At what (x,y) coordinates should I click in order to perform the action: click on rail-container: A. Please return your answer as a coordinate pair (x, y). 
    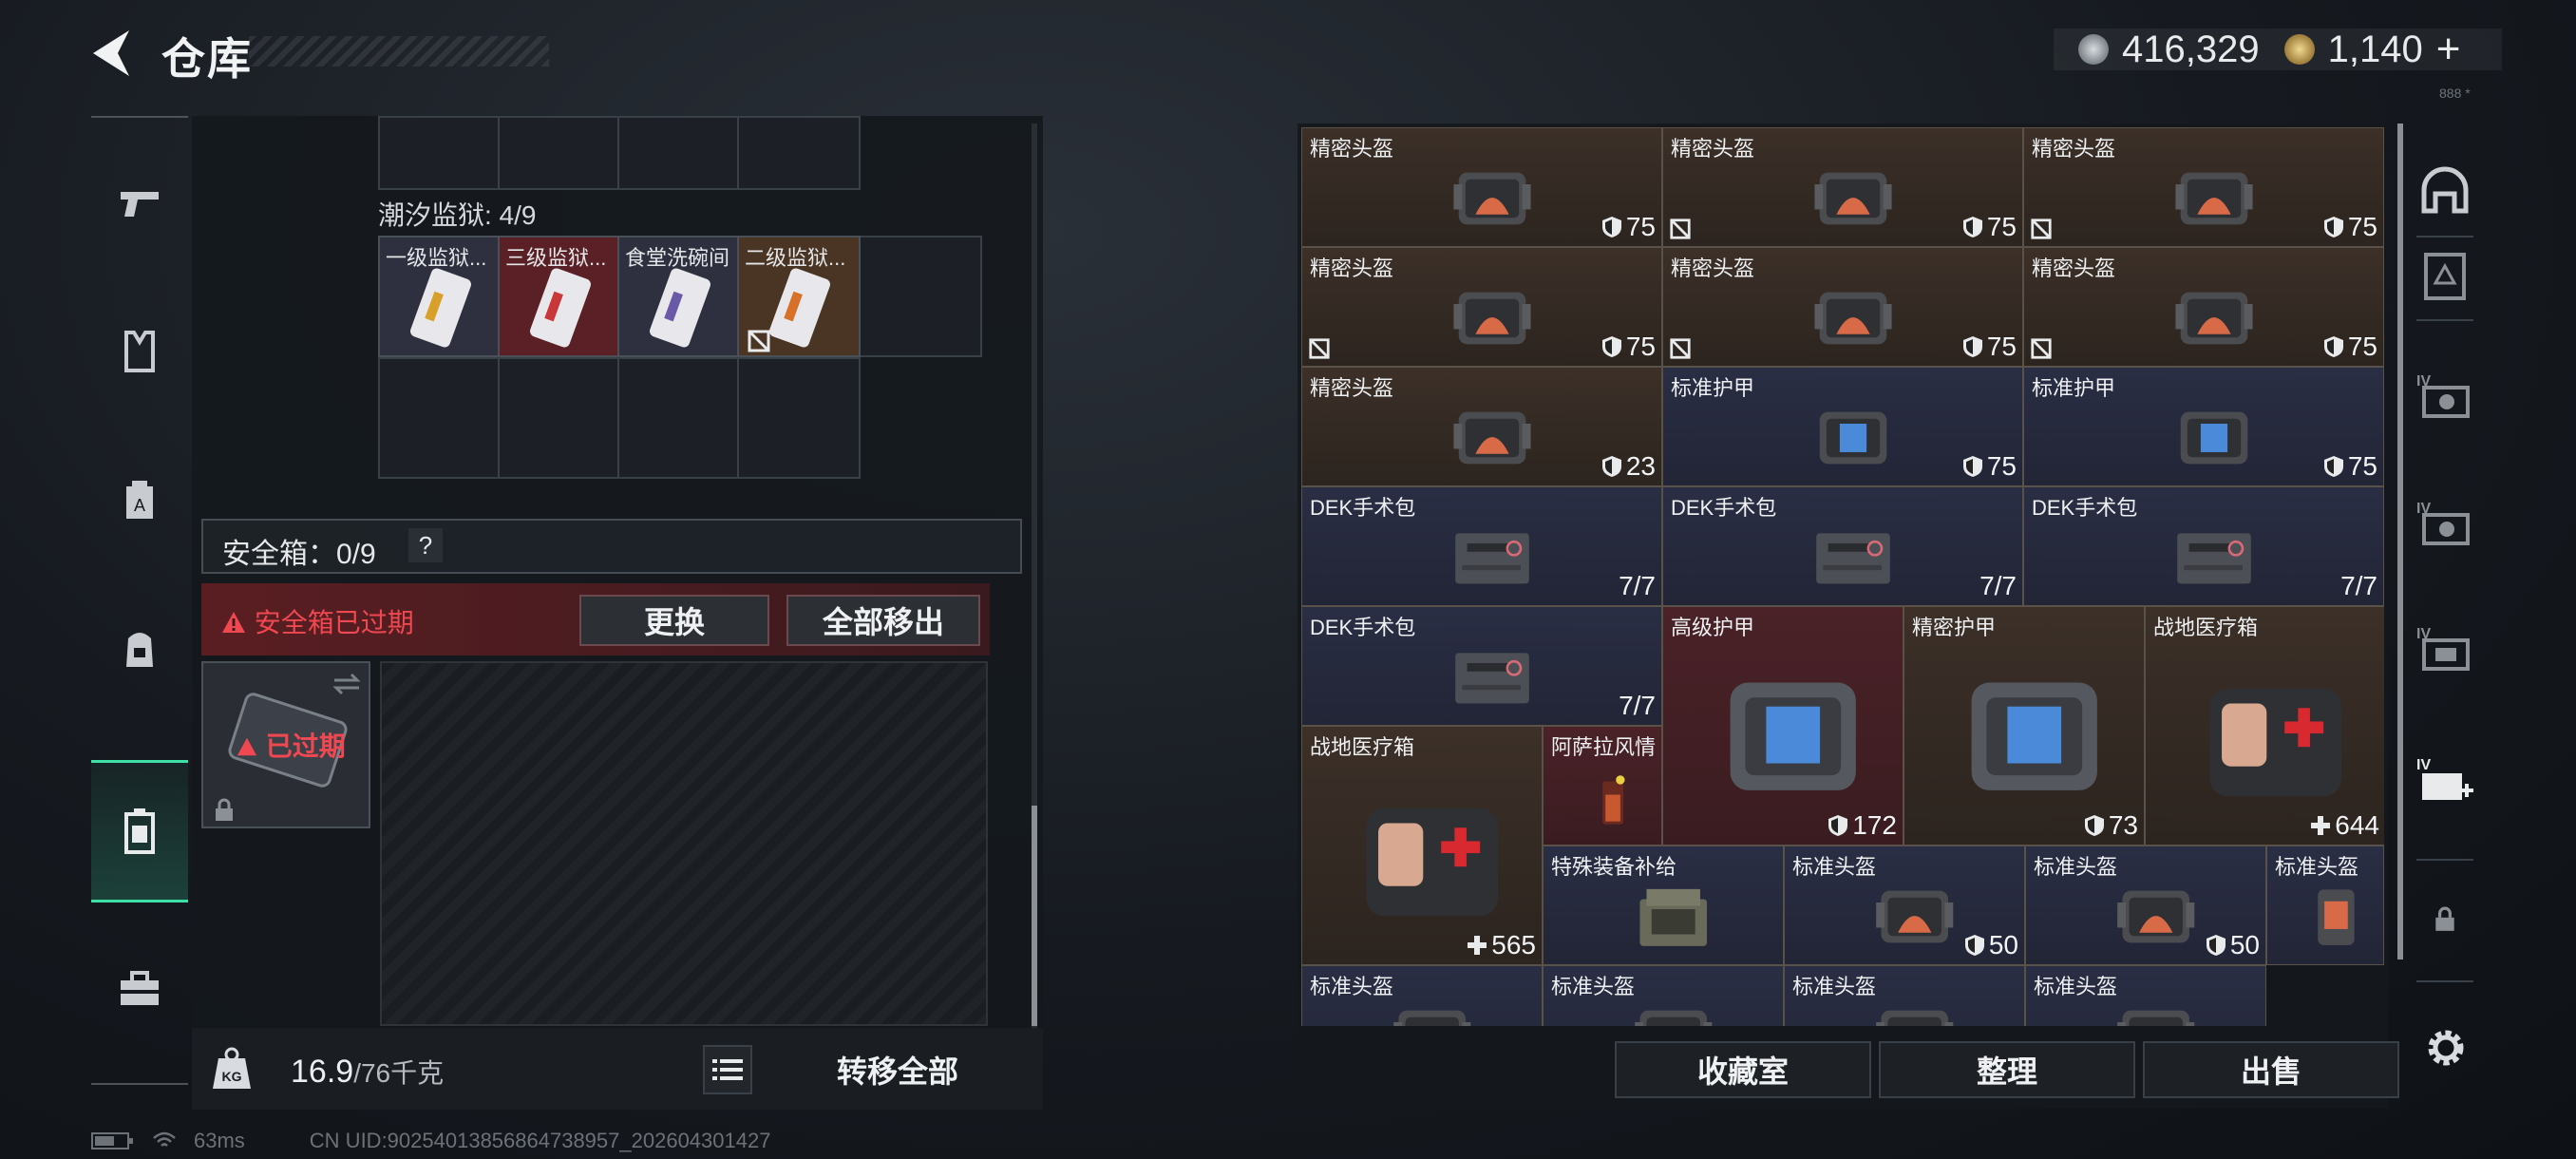
    Looking at the image, I should click on (139, 499).